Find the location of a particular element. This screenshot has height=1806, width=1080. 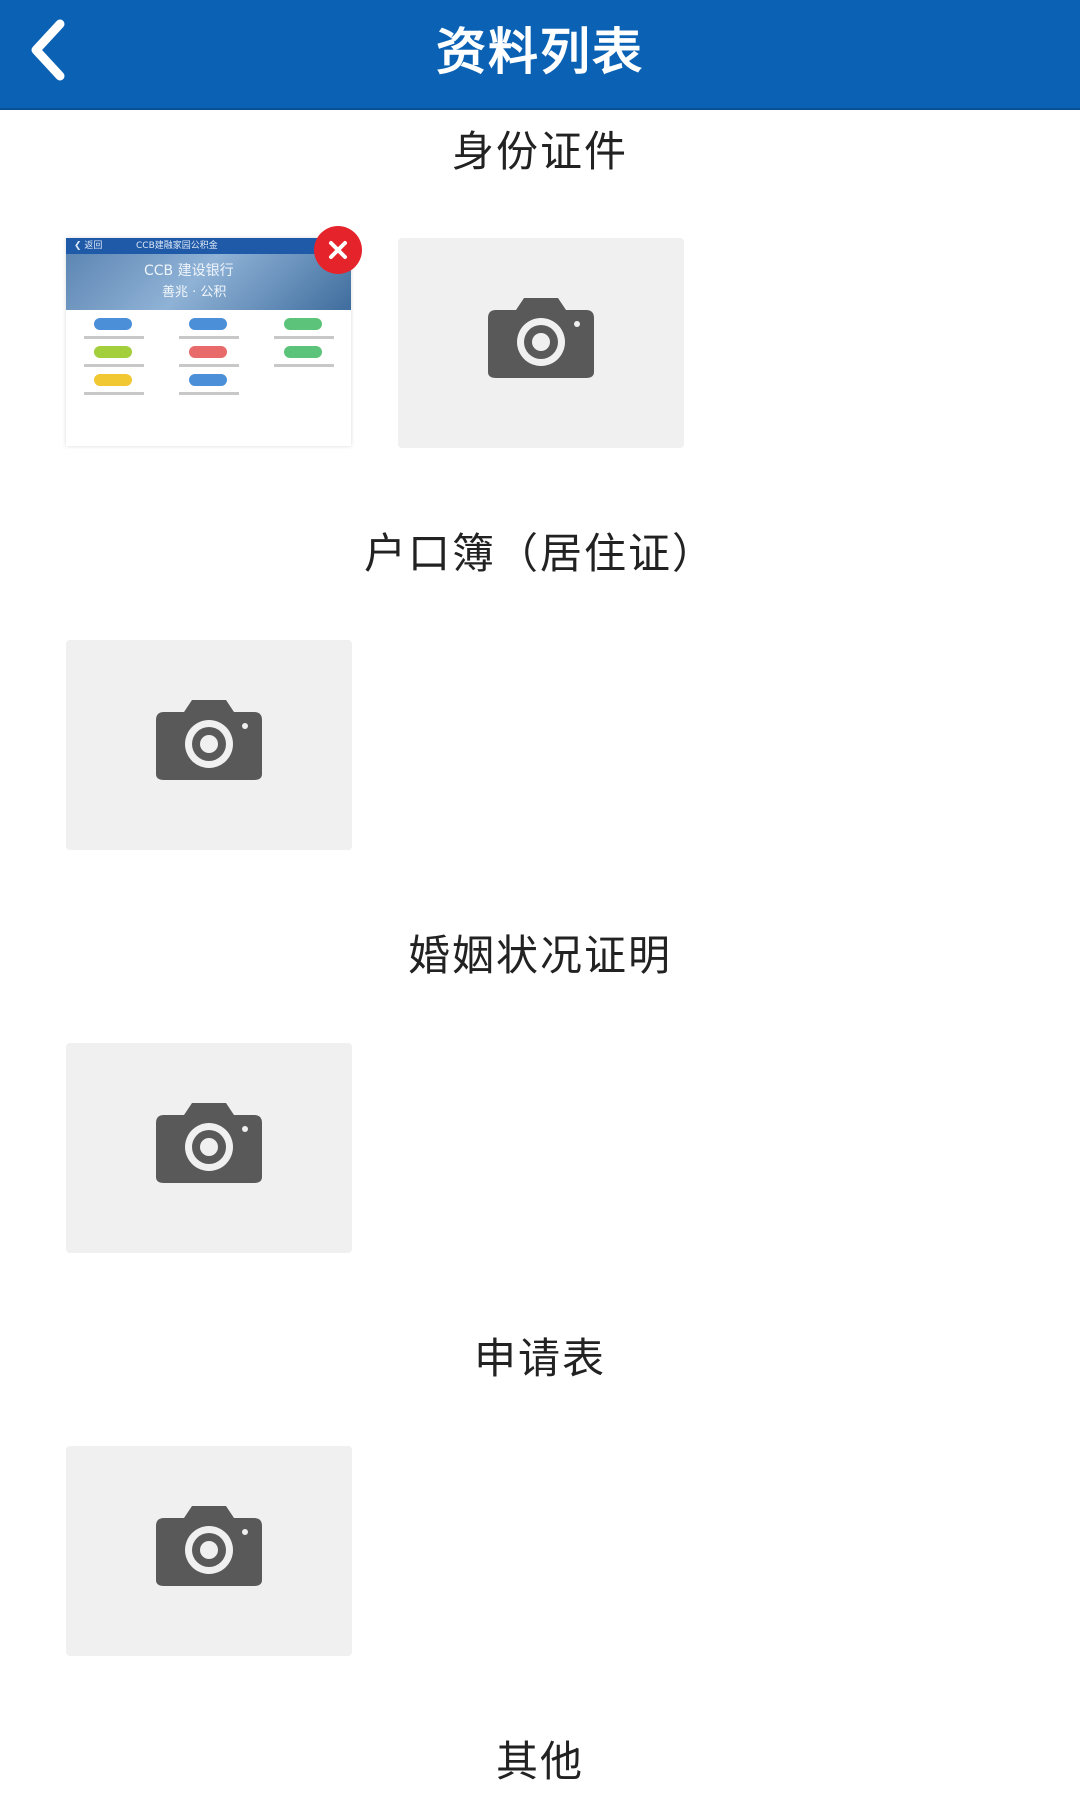

close-icon is located at coordinates (338, 250).